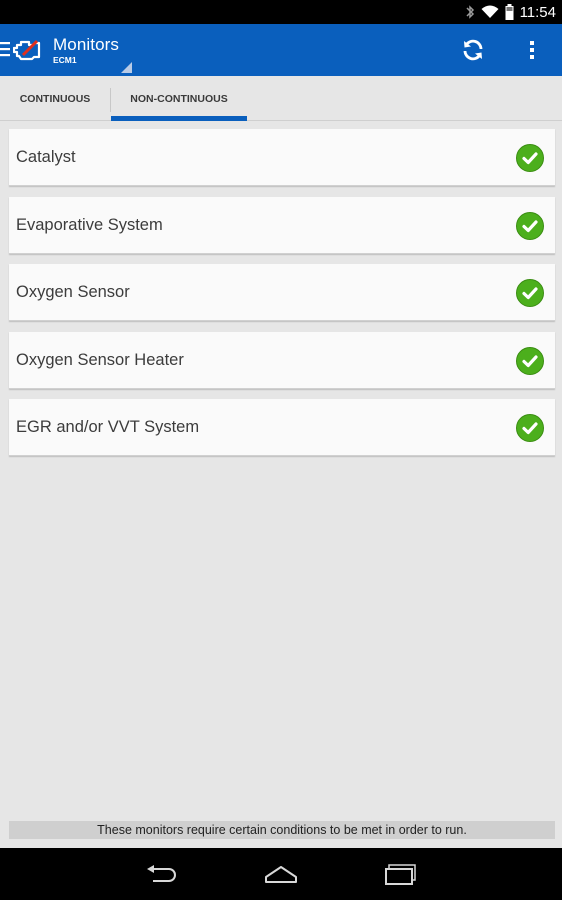 The image size is (562, 900). I want to click on monitor-label: Evaporative System, so click(89, 224).